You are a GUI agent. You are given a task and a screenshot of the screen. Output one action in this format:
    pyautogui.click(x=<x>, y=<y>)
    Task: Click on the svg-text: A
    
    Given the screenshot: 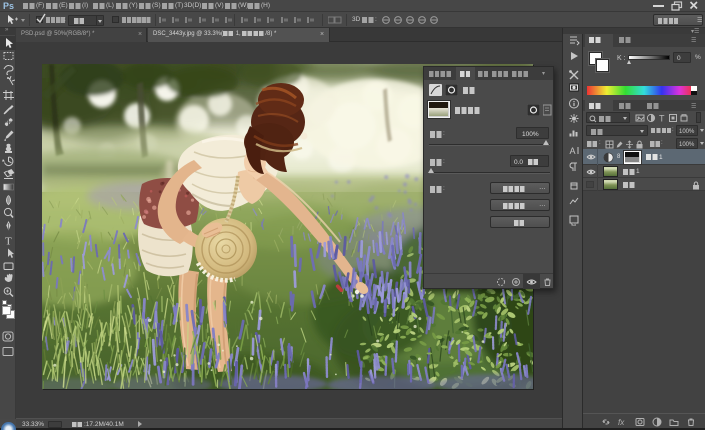 What is the action you would take?
    pyautogui.click(x=572, y=151)
    